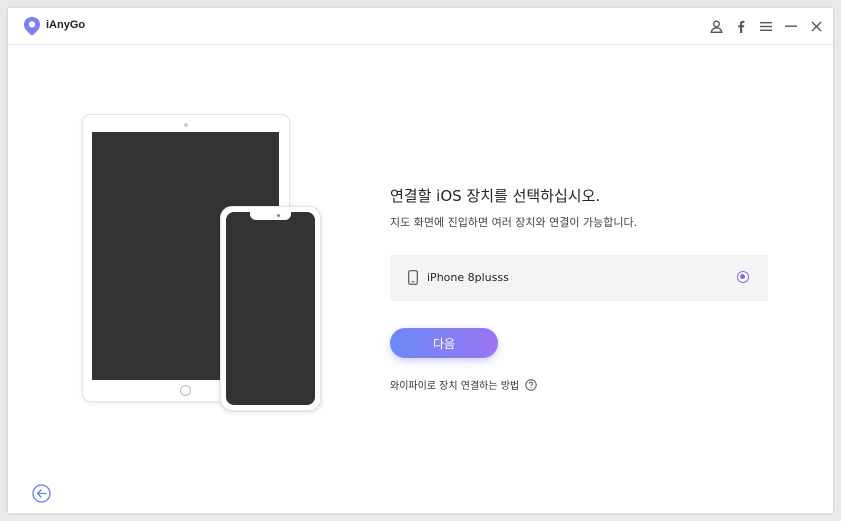 This screenshot has width=841, height=521. I want to click on device-name: iPhone 8plusss, so click(468, 277).